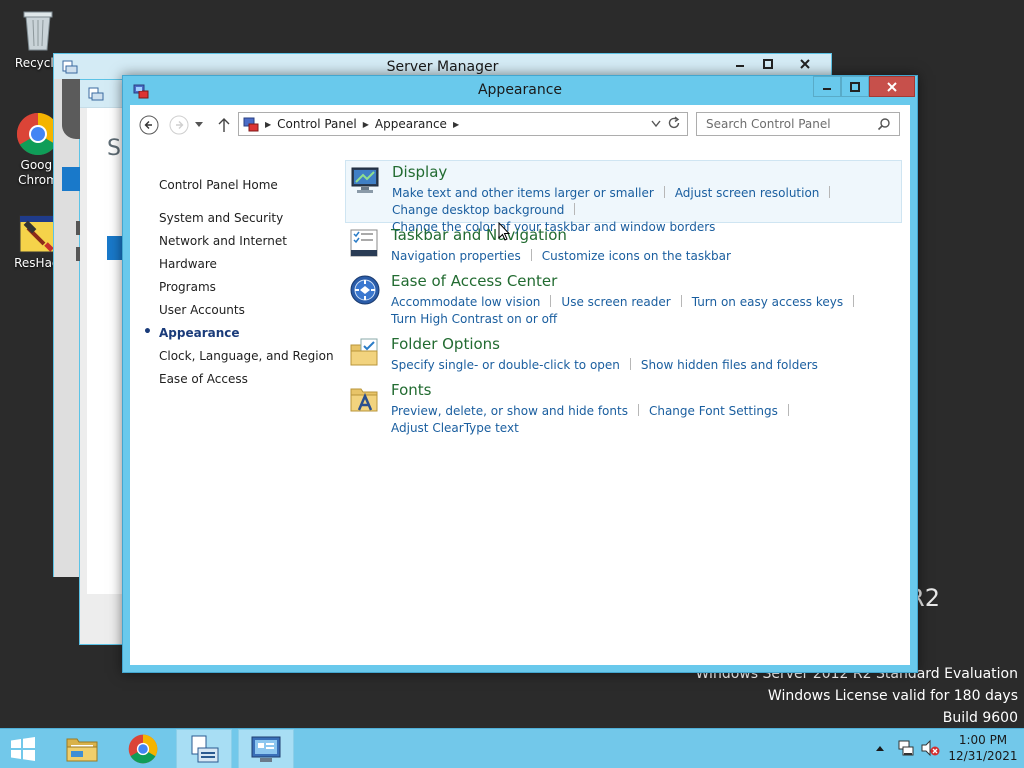  I want to click on breadcrumb-control-panel: Control Panel, so click(317, 124).